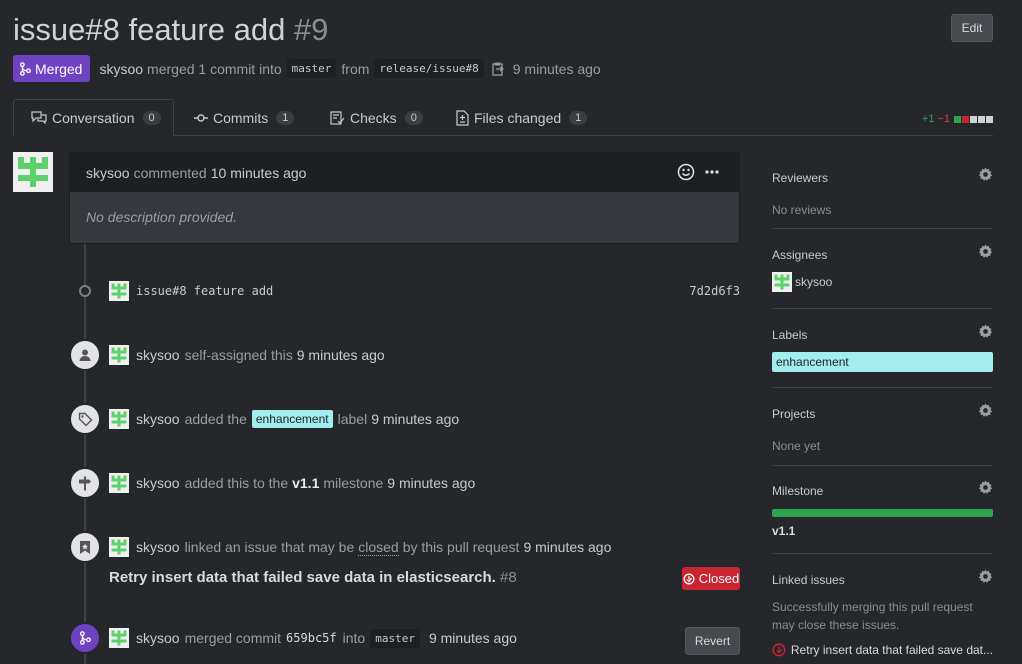 The height and width of the screenshot is (664, 1022). I want to click on event-text: linked an issue that may be, so click(269, 547).